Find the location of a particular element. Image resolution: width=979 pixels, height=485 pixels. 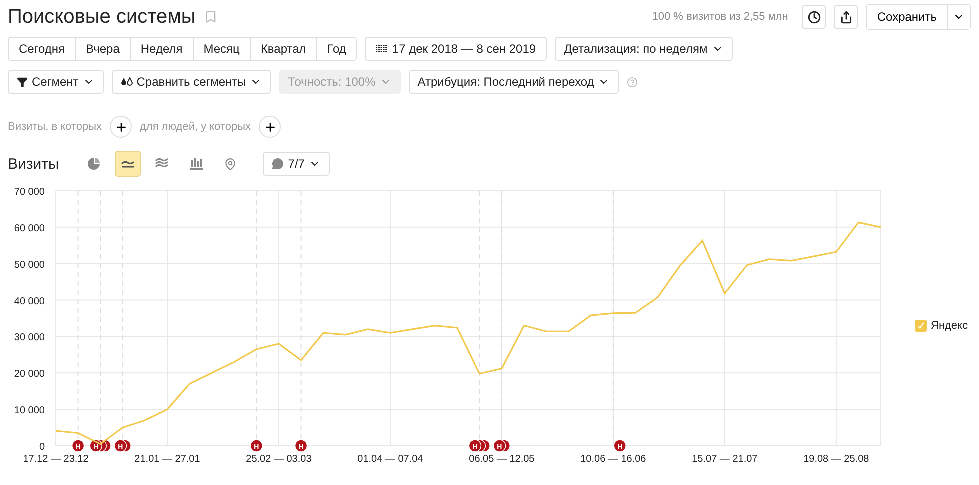

export-button is located at coordinates (846, 17).